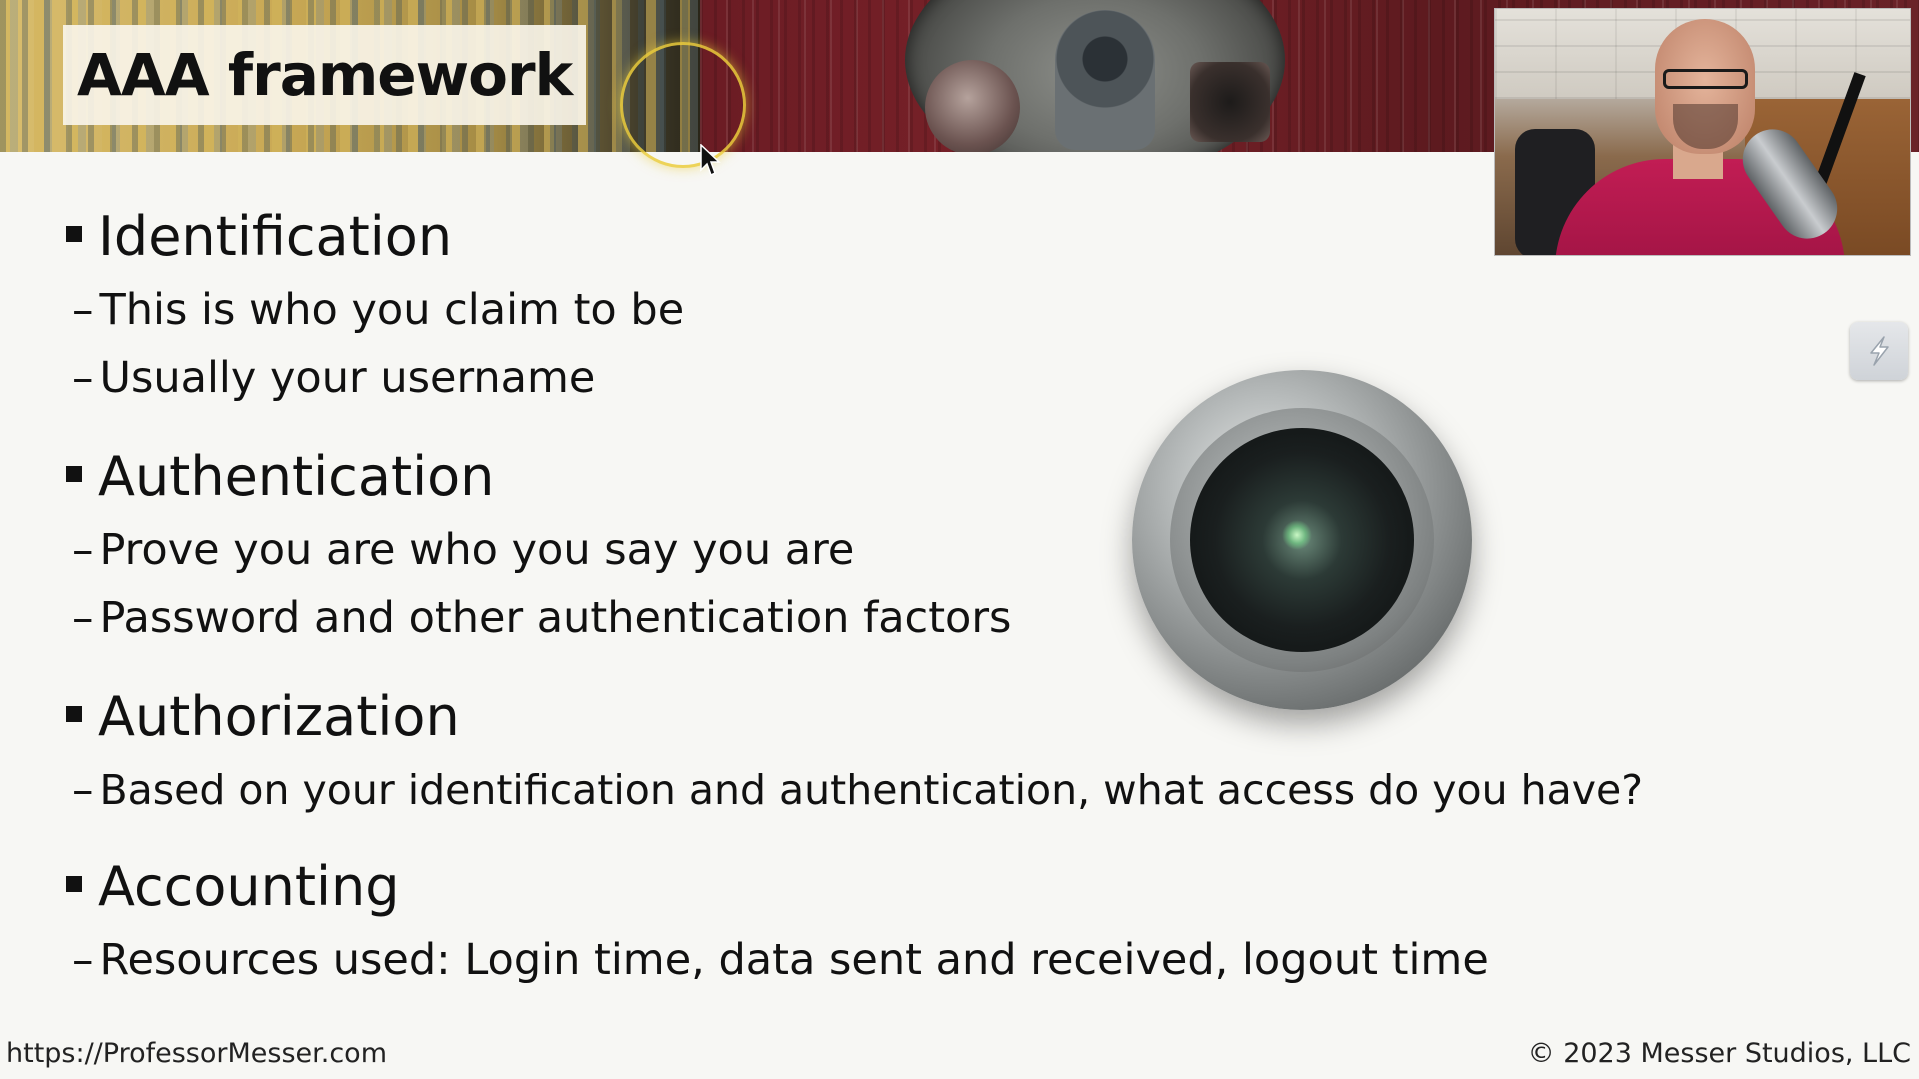 This screenshot has height=1079, width=1919. What do you see at coordinates (1297, 535) in the screenshot?
I see `lens-glint` at bounding box center [1297, 535].